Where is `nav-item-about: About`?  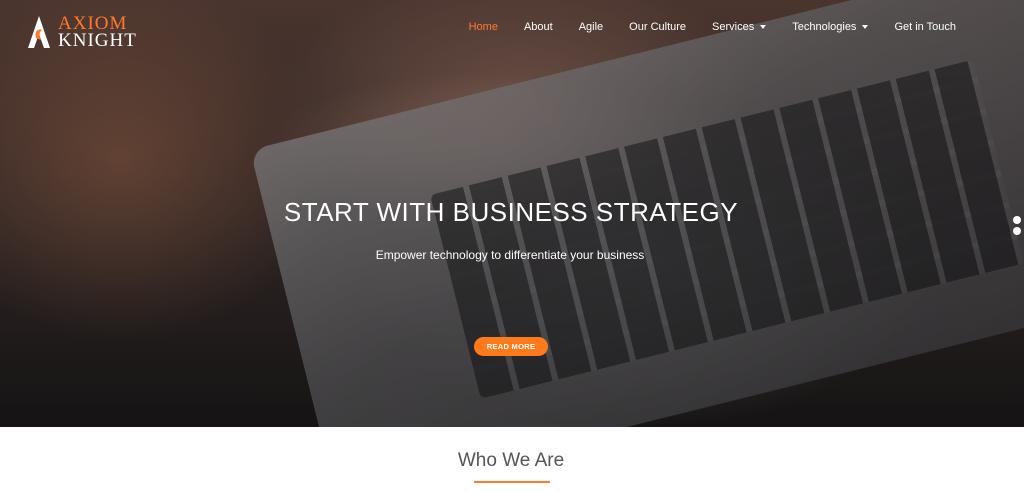 nav-item-about: About is located at coordinates (538, 27).